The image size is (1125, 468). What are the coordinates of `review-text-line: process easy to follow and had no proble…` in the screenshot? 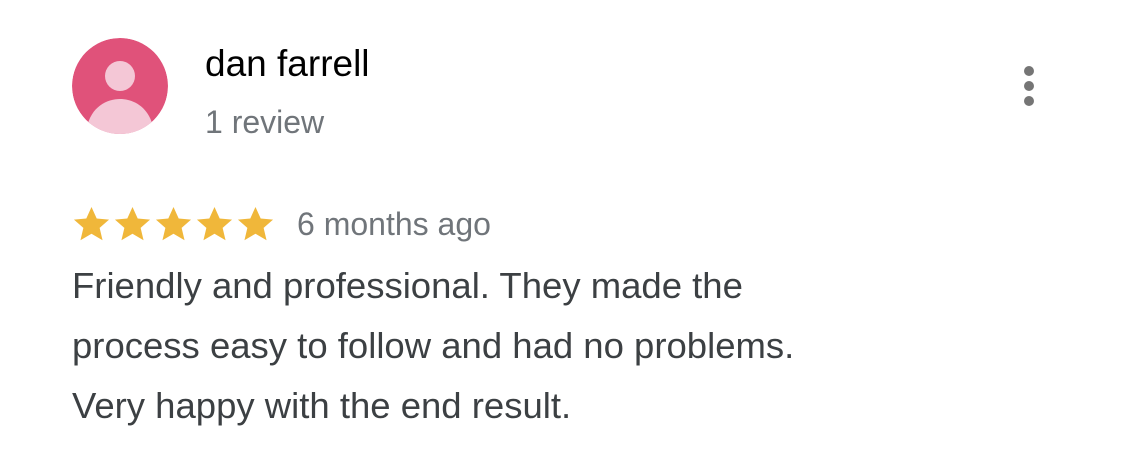 It's located at (433, 345).